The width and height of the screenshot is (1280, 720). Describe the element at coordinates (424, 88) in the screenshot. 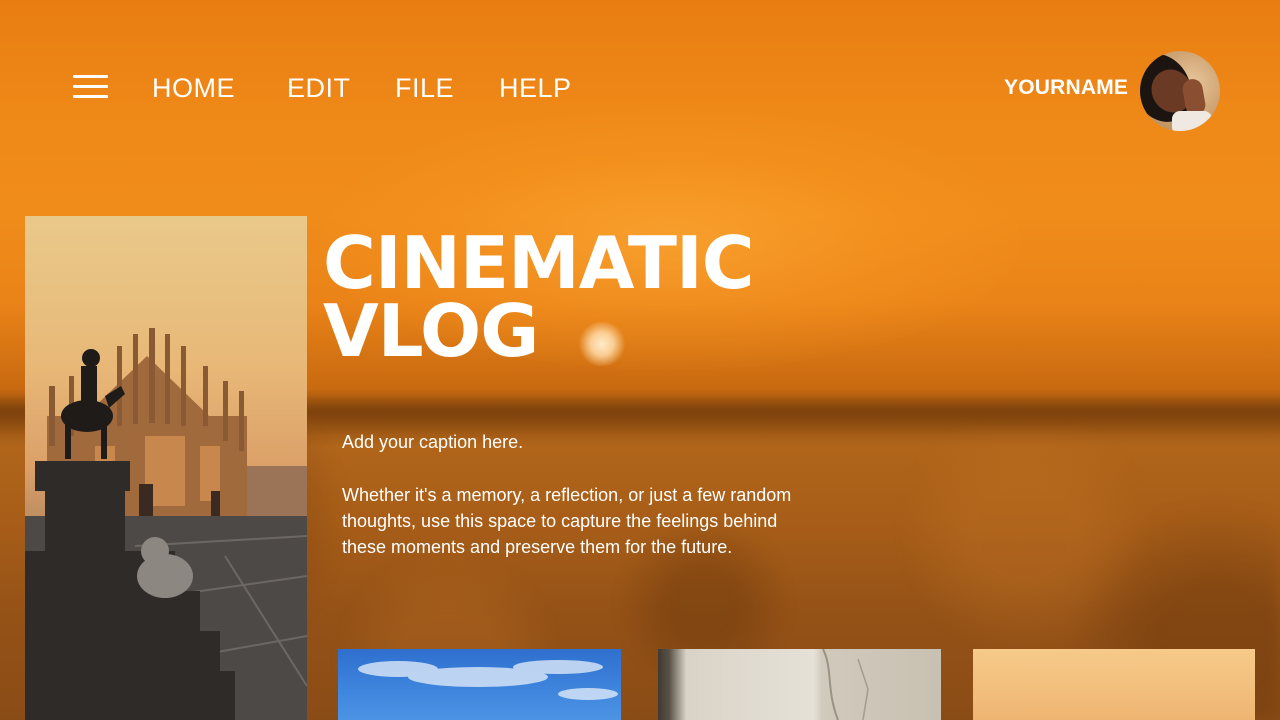

I see `nav-file: FILE` at that location.